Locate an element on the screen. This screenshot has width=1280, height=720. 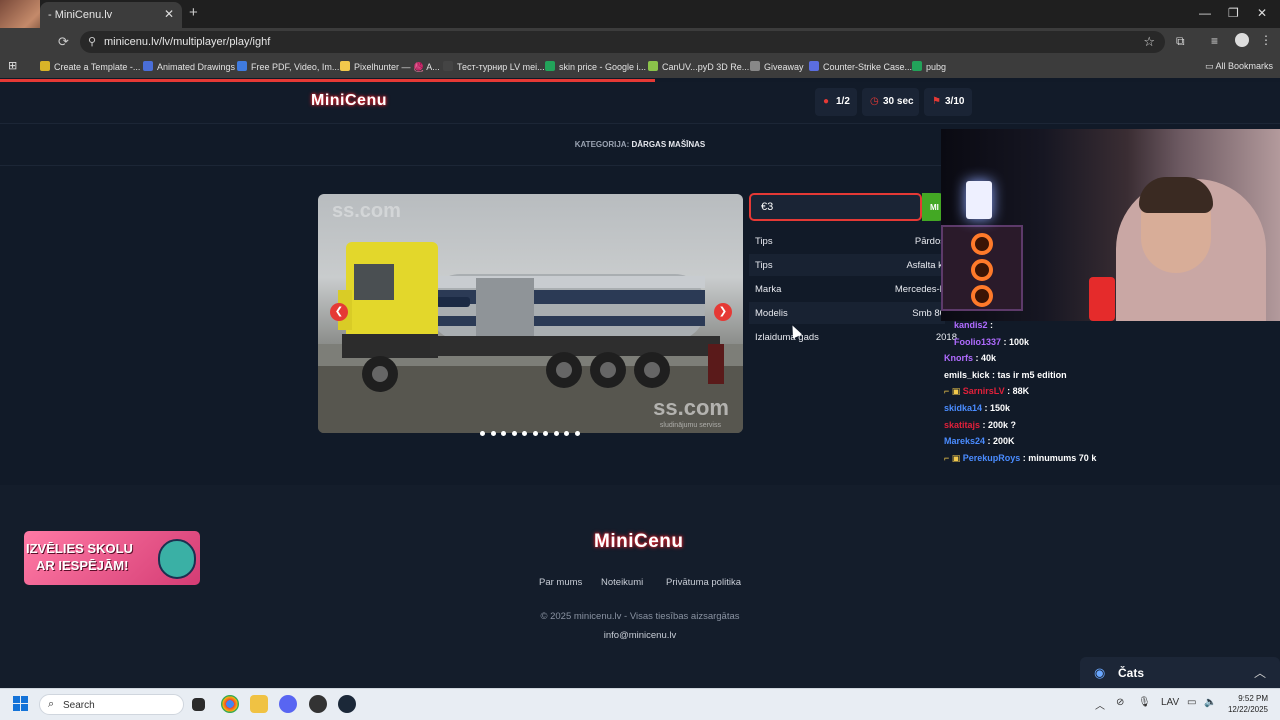
taskbar-clock: 9:52 PM 12/22/2025 is located at coordinates (1245, 704).